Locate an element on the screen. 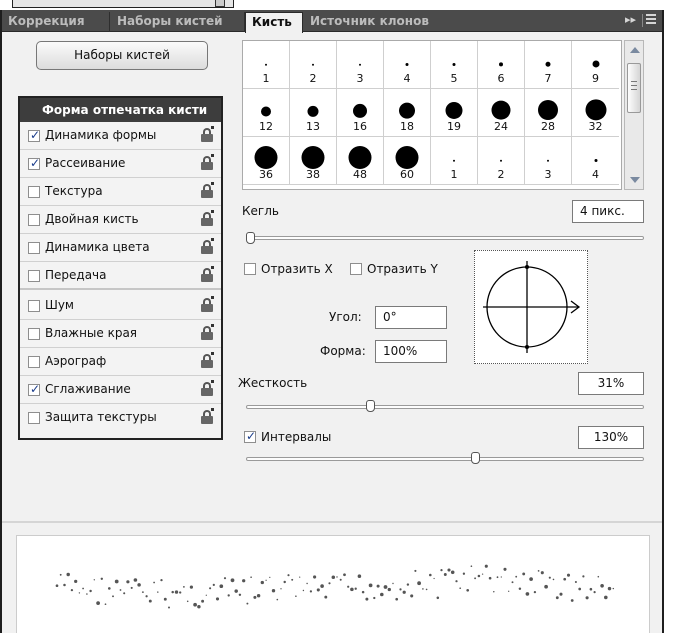  shape-dynamics-checkbox is located at coordinates (34, 135).